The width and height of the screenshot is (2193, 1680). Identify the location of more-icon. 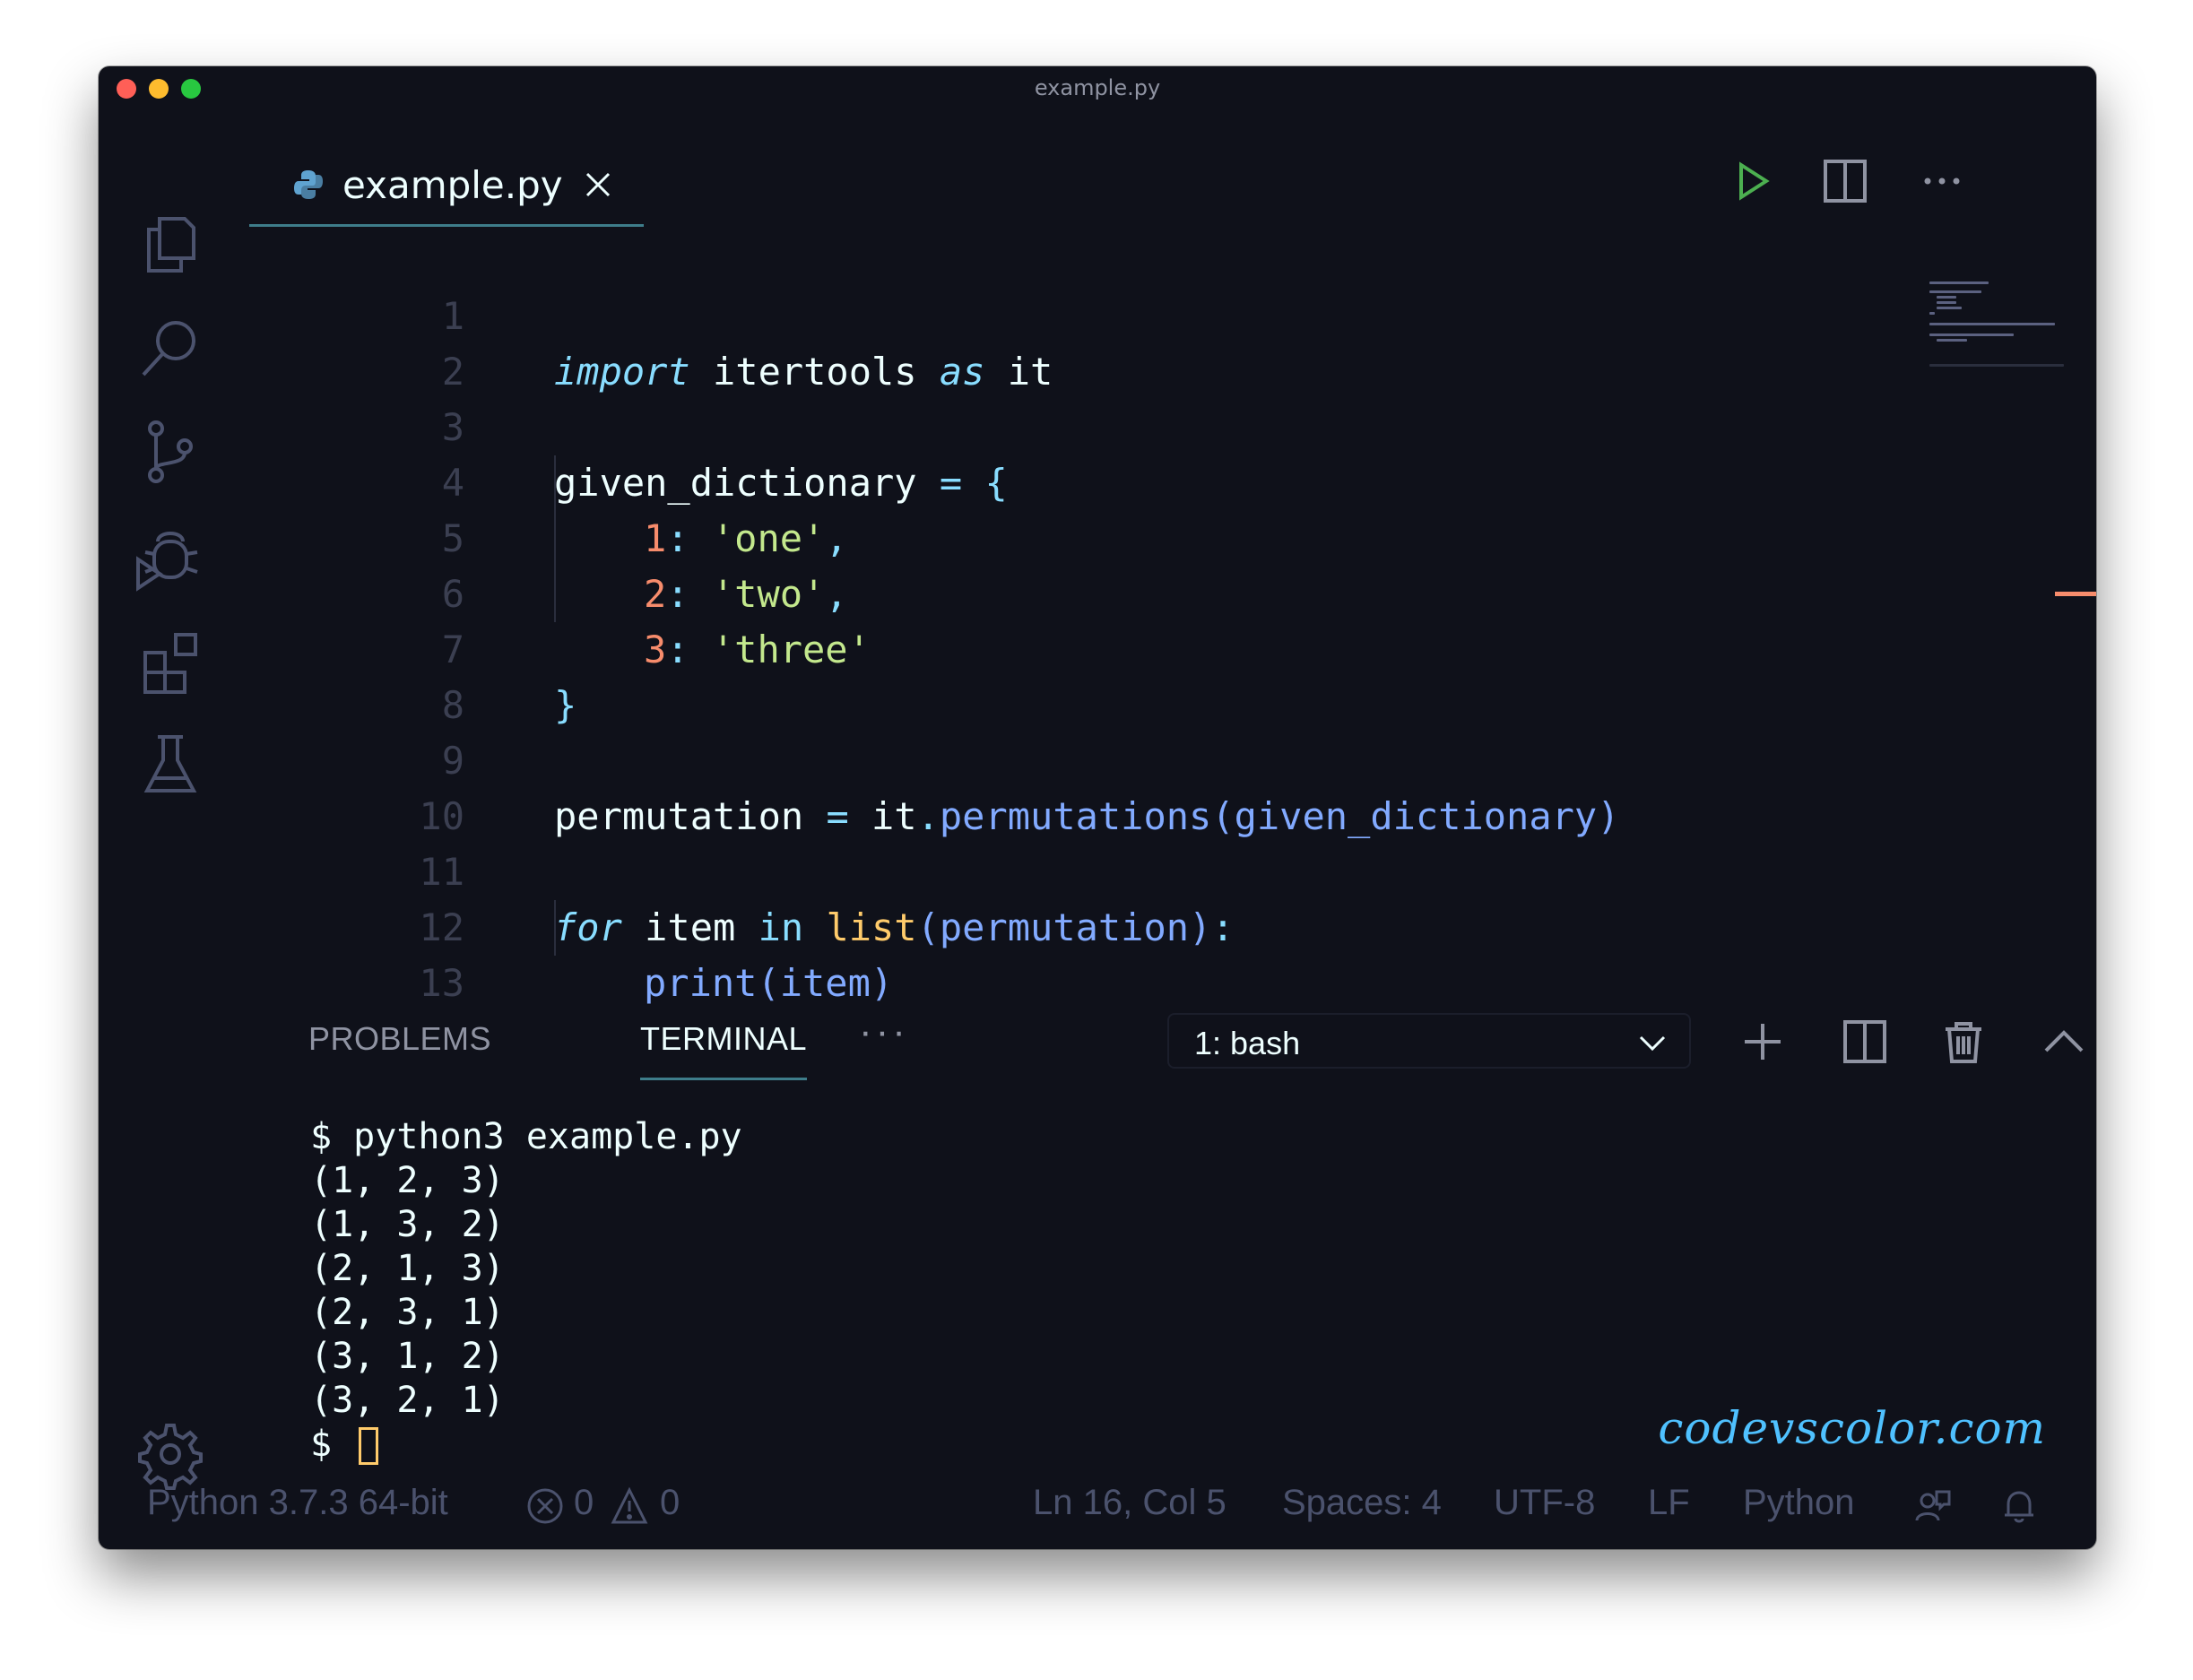
(1942, 181).